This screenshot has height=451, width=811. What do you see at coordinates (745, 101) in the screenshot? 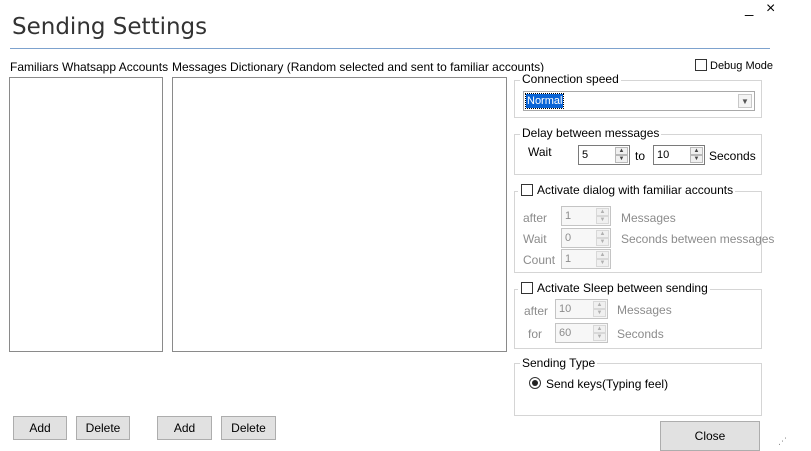
I see `chevron-down-icon: ▼` at bounding box center [745, 101].